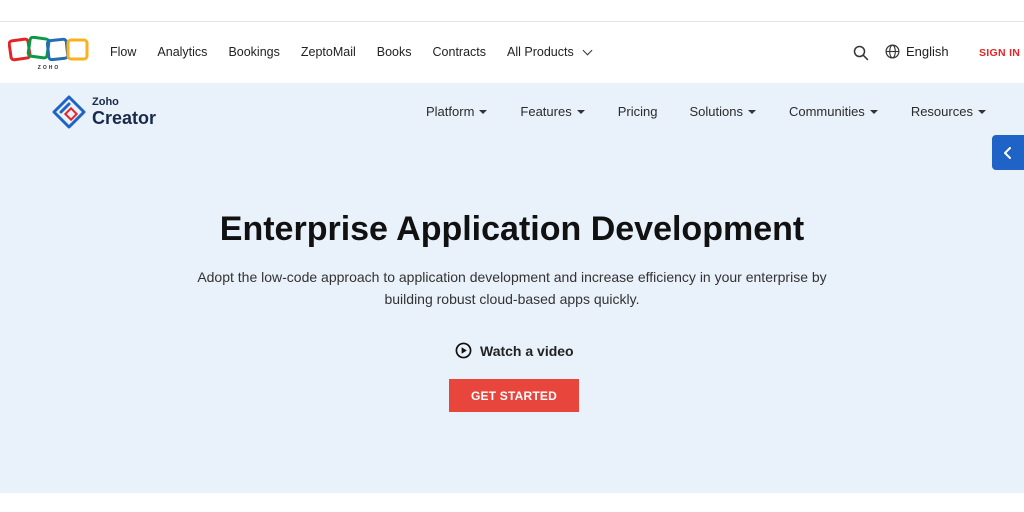 This screenshot has width=1024, height=512. Describe the element at coordinates (105, 102) in the screenshot. I see `brand-top-label: Zoho` at that location.